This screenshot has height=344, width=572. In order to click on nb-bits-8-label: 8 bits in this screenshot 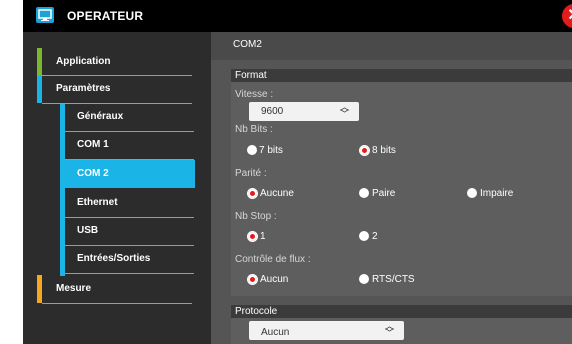, I will do `click(384, 150)`.